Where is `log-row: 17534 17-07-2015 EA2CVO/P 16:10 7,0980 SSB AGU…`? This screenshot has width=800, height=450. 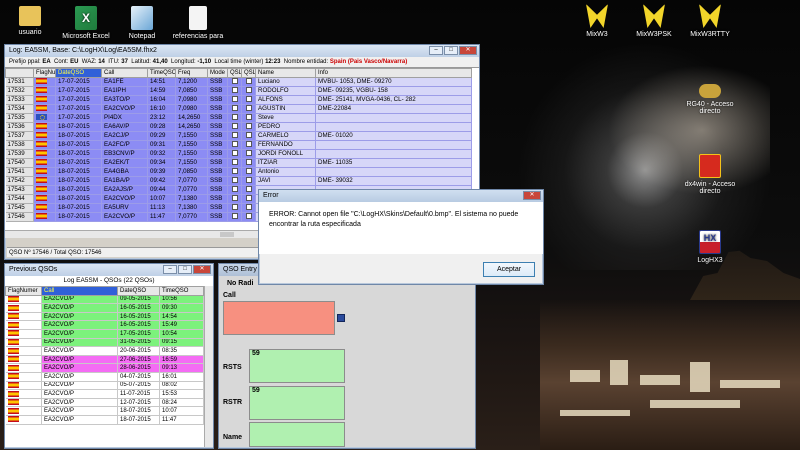
log-row: 17534 17-07-2015 EA2CVO/P 16:10 7,0980 SSB AGU… is located at coordinates (238, 109).